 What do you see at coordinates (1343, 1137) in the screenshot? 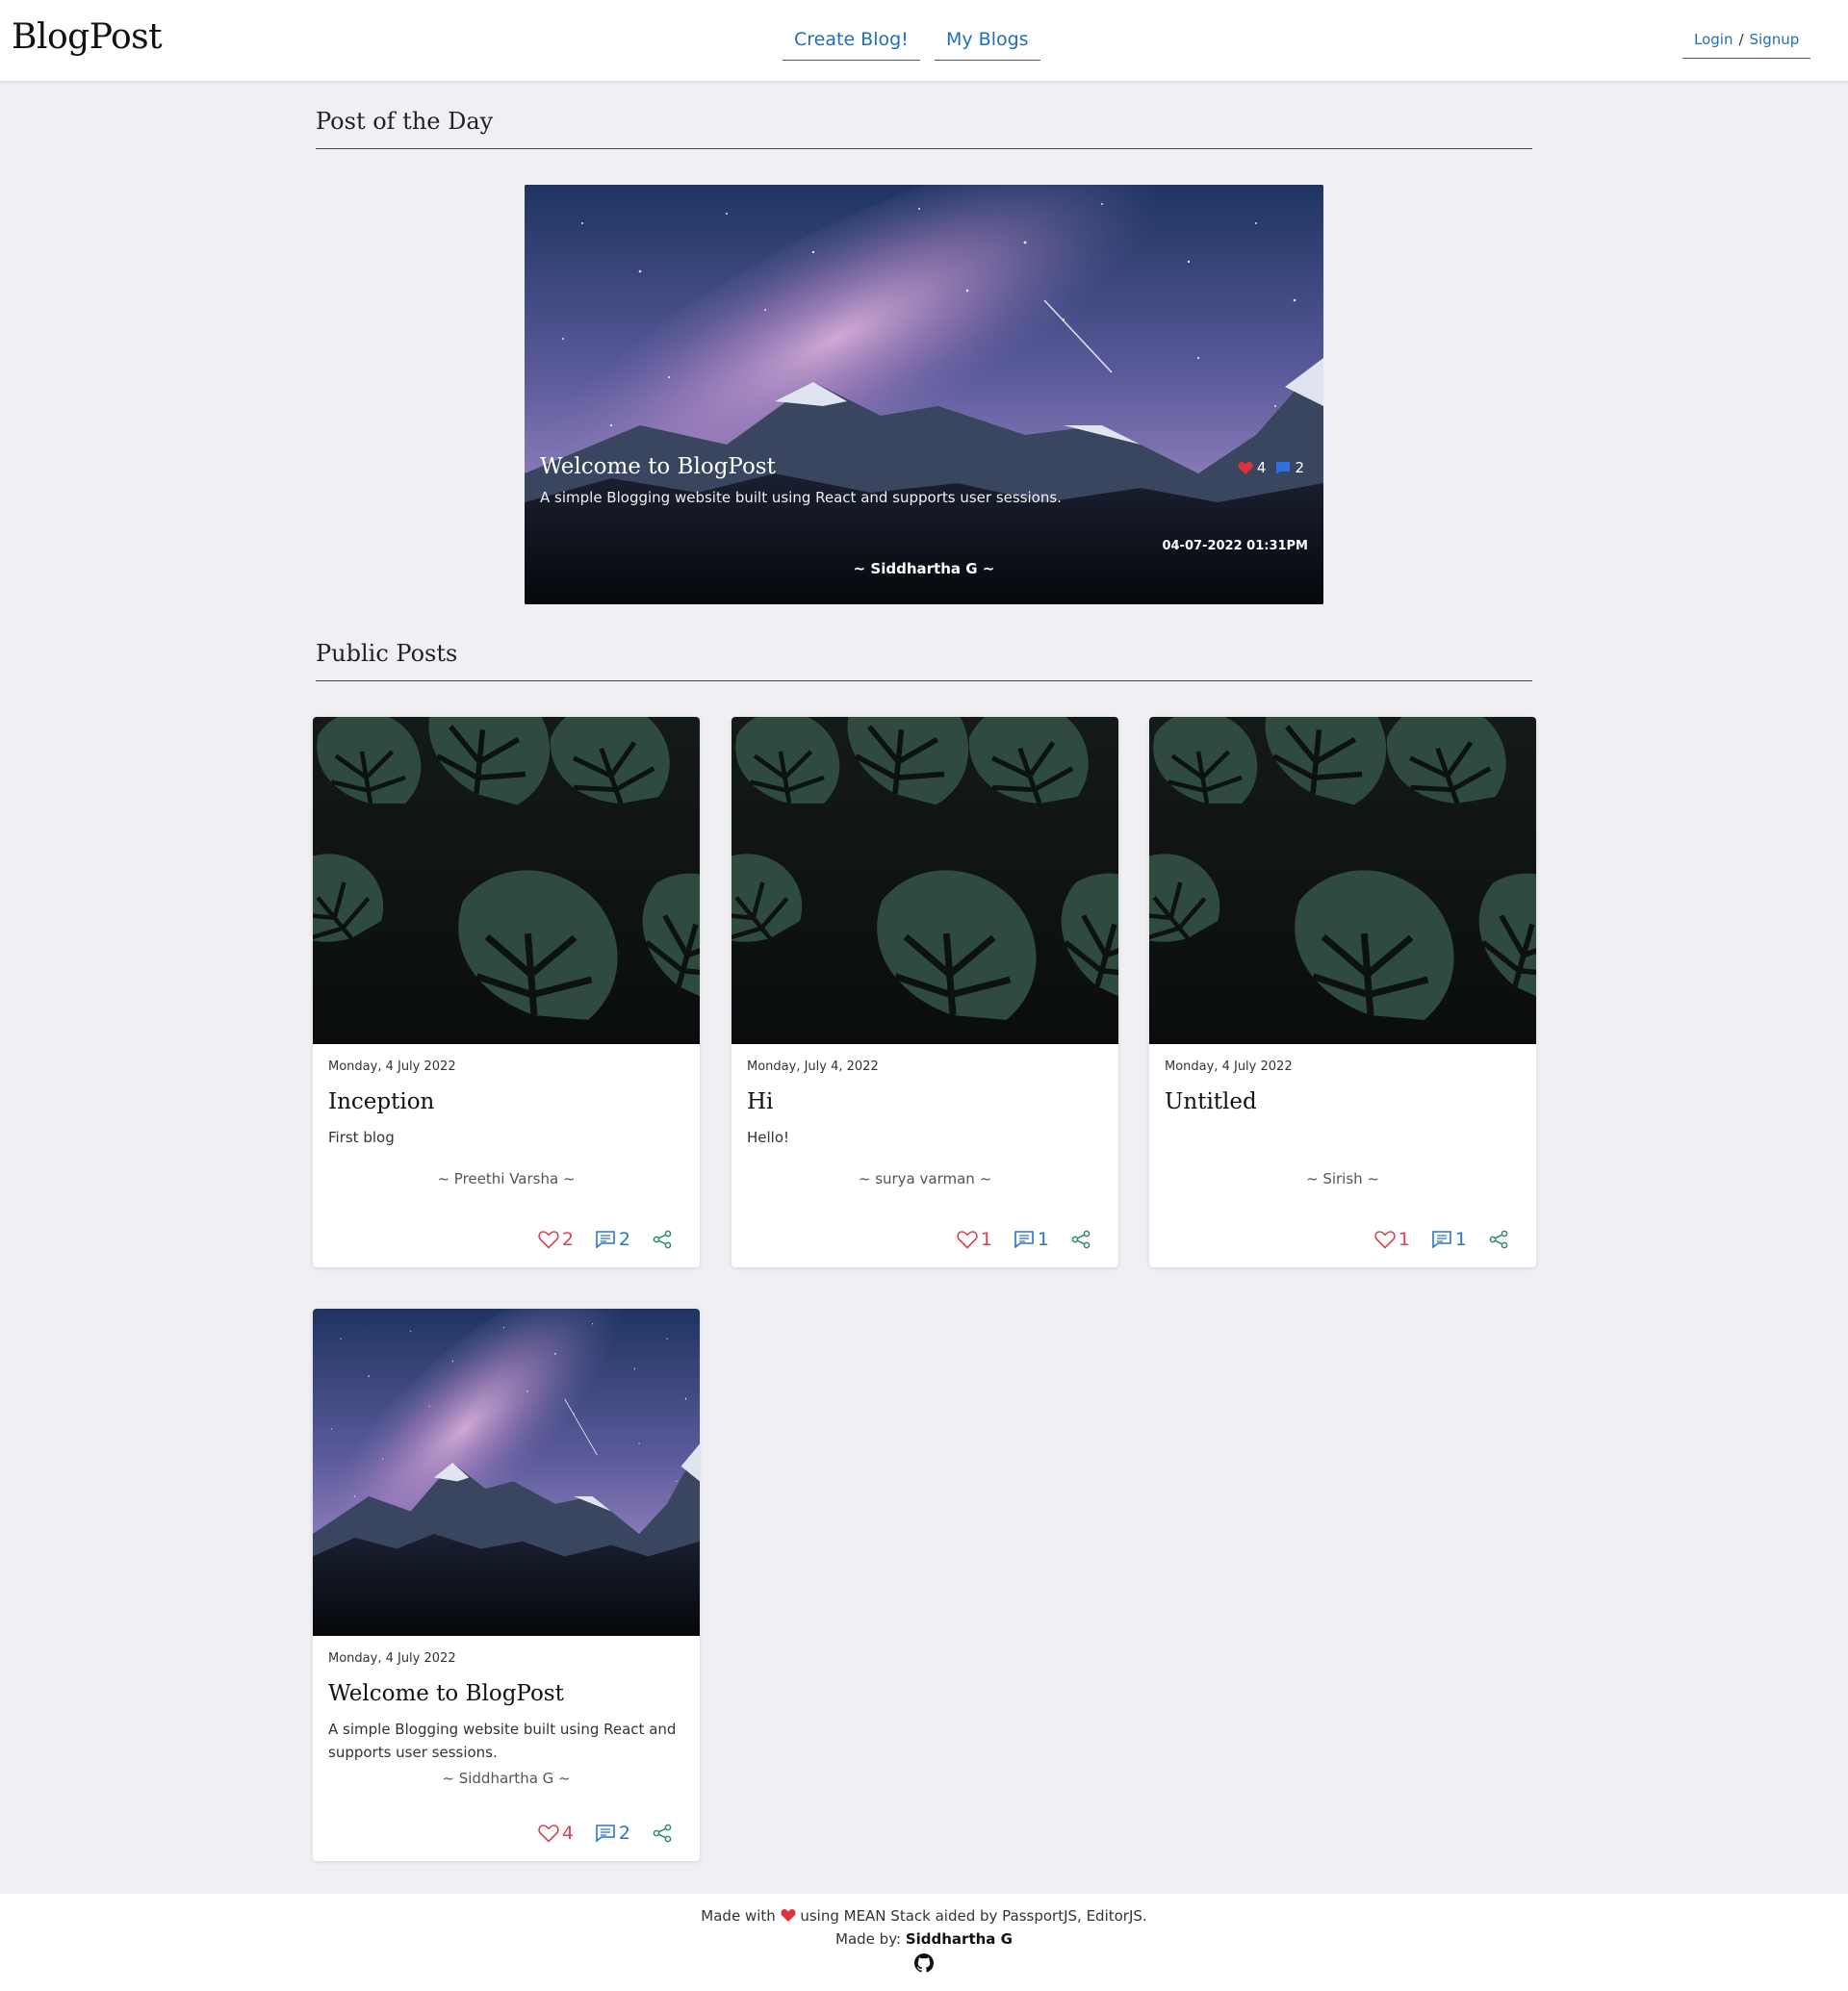
I see `post-description` at bounding box center [1343, 1137].